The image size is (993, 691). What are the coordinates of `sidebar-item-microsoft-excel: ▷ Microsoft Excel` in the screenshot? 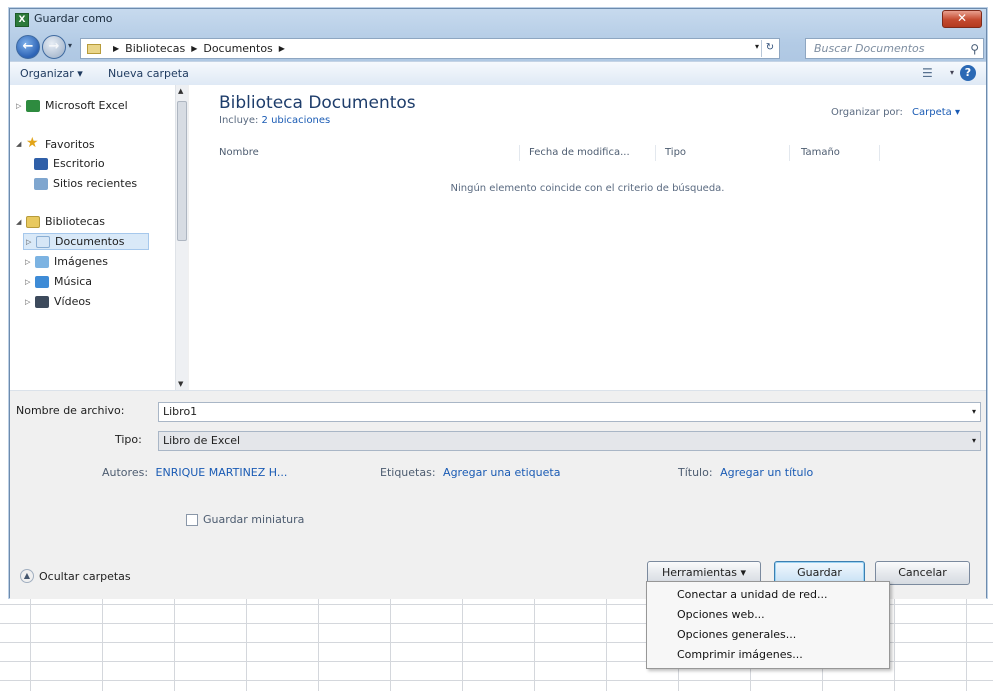 It's located at (72, 105).